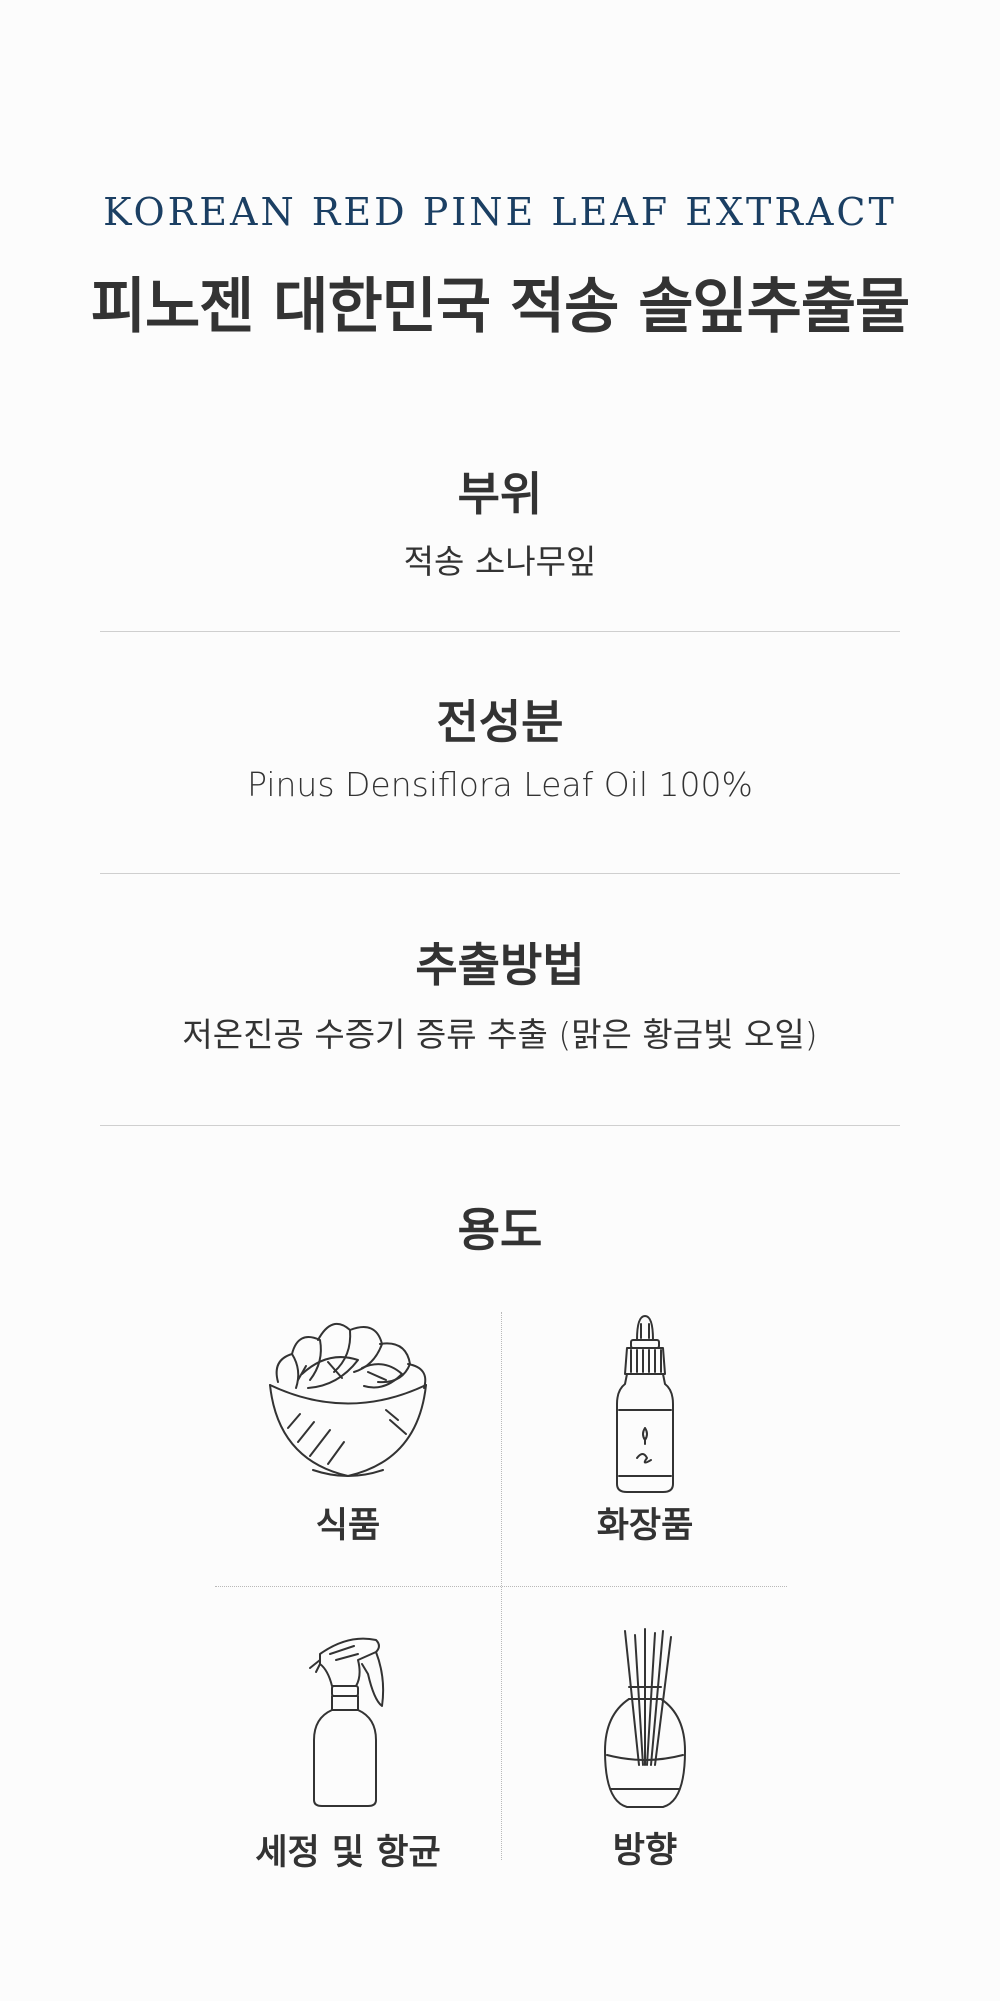  What do you see at coordinates (500, 965) in the screenshot?
I see `extraction-heading: 추출방법` at bounding box center [500, 965].